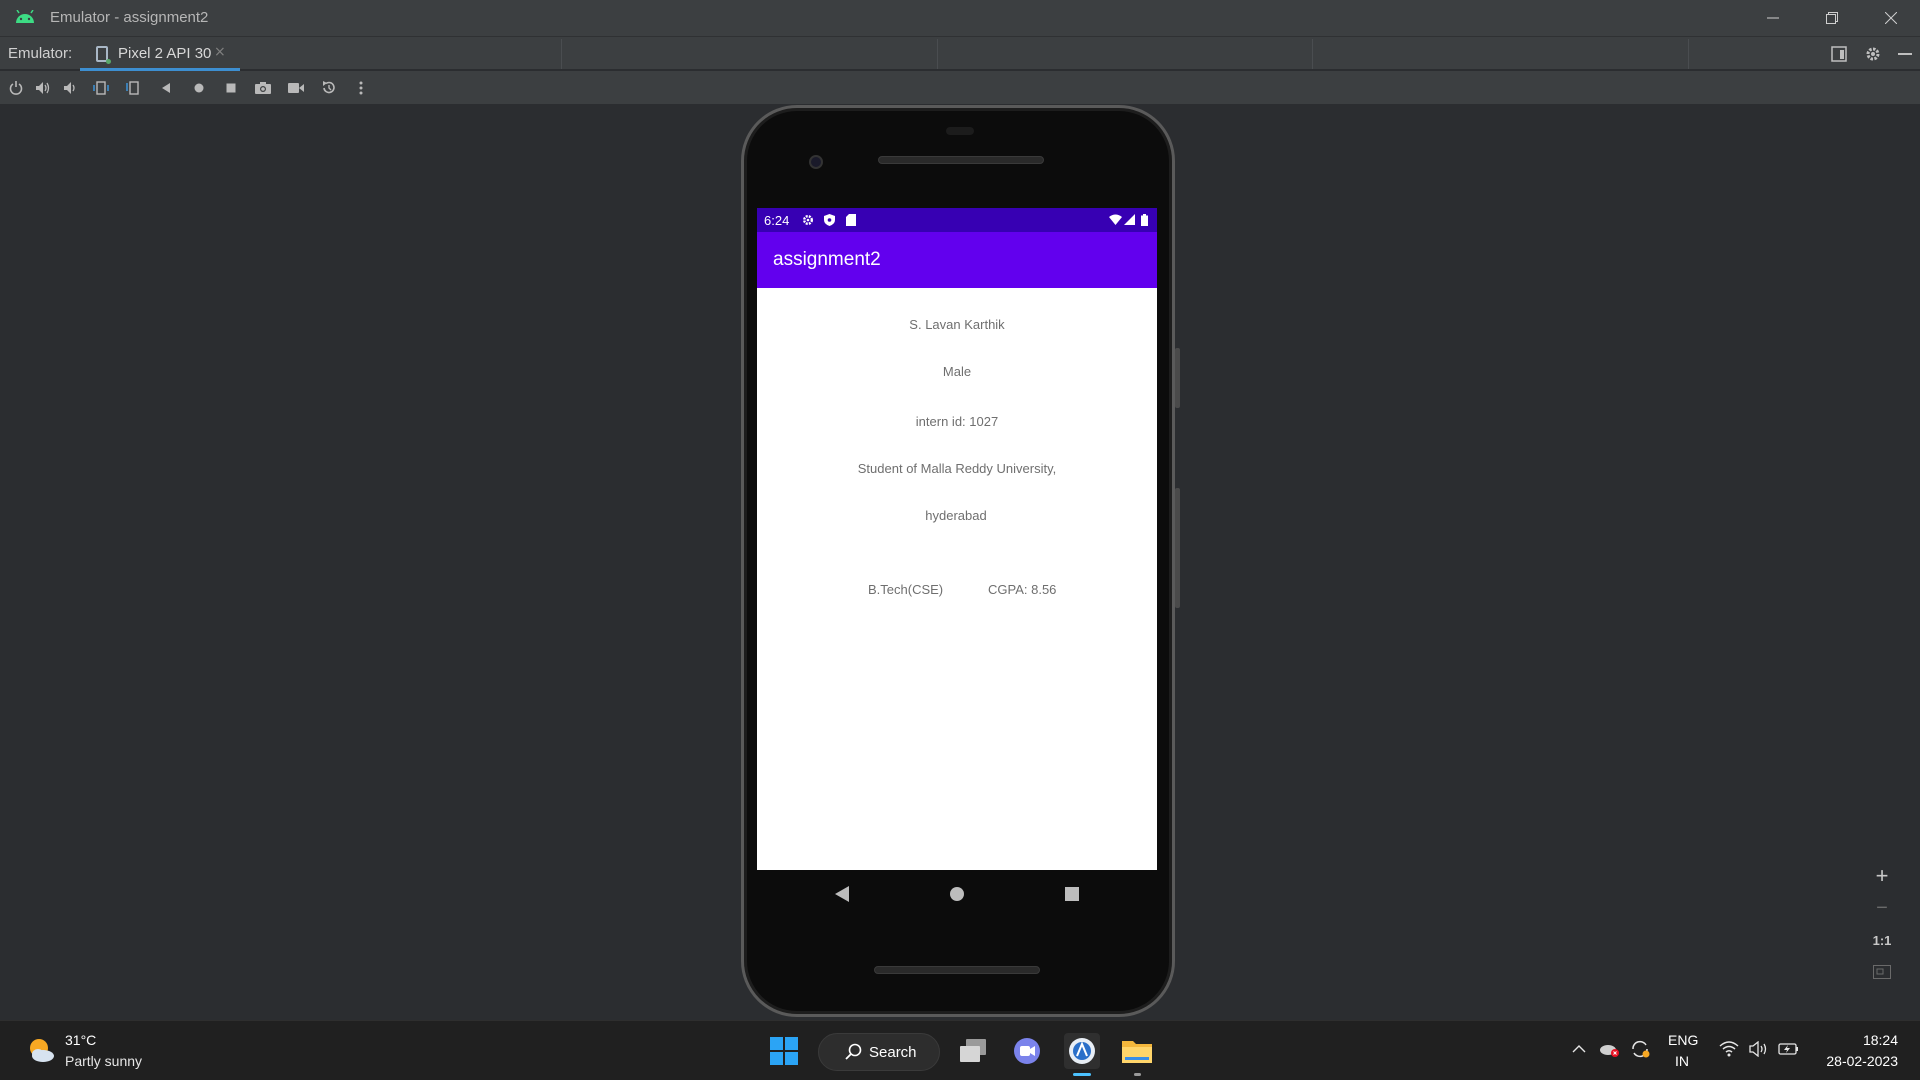  I want to click on minimize-icon, so click(1773, 18).